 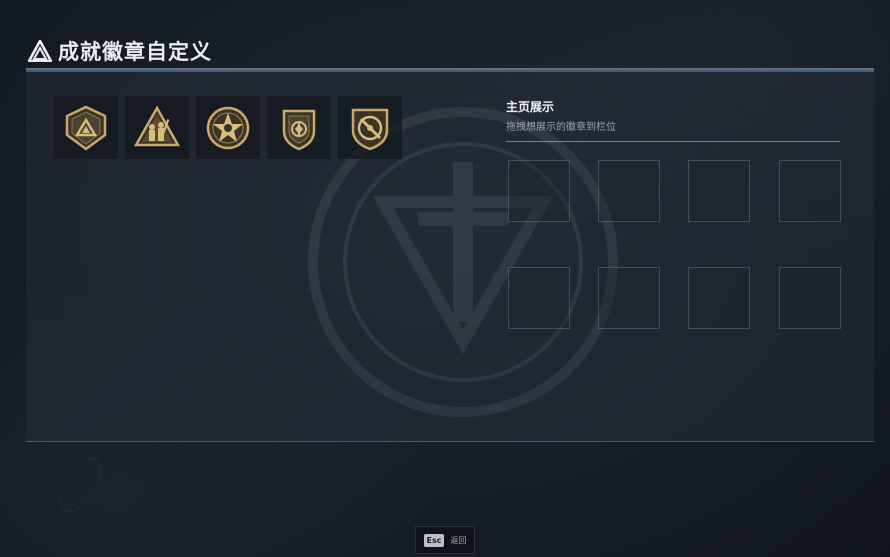 I want to click on homepage-showcase: 主页展示 拖拽想展示的徽章到栏位, so click(x=673, y=120).